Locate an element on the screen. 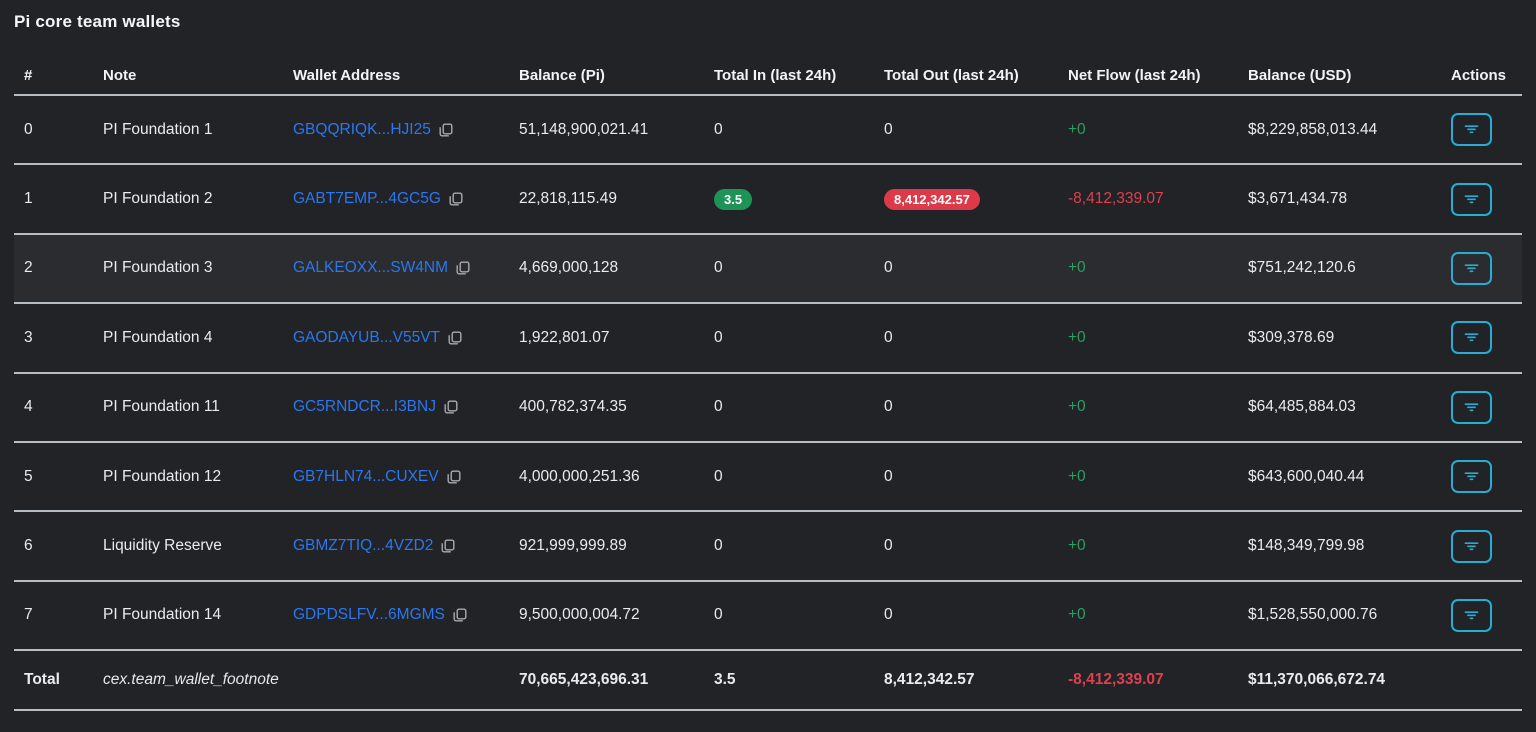 This screenshot has height=732, width=1536. balance-pi-cell: 1,922,801.07 is located at coordinates (606, 338).